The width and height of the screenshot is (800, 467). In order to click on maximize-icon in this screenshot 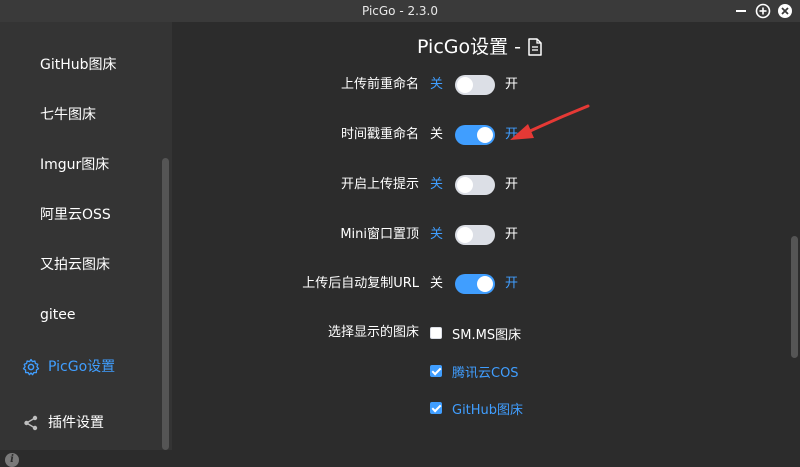, I will do `click(763, 11)`.